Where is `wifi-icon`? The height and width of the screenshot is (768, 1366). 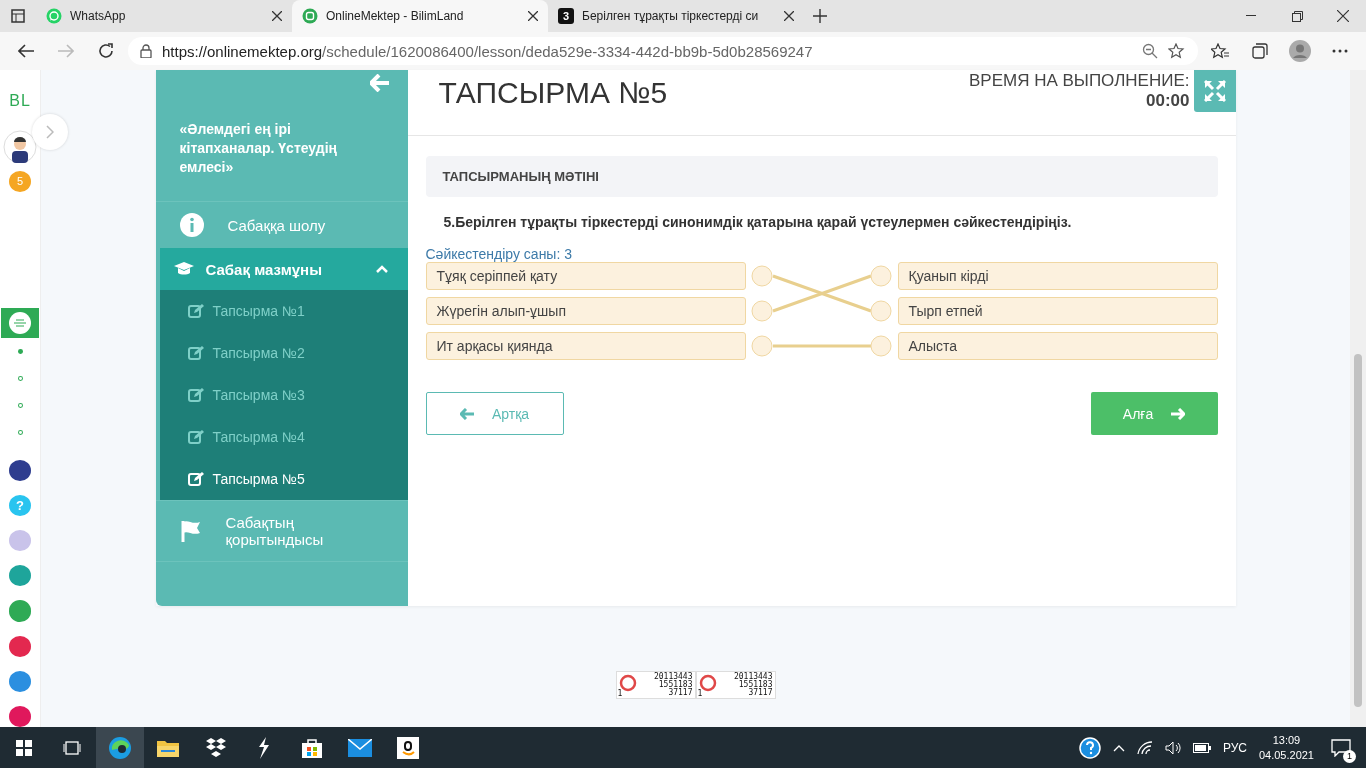
wifi-icon is located at coordinates (1144, 747).